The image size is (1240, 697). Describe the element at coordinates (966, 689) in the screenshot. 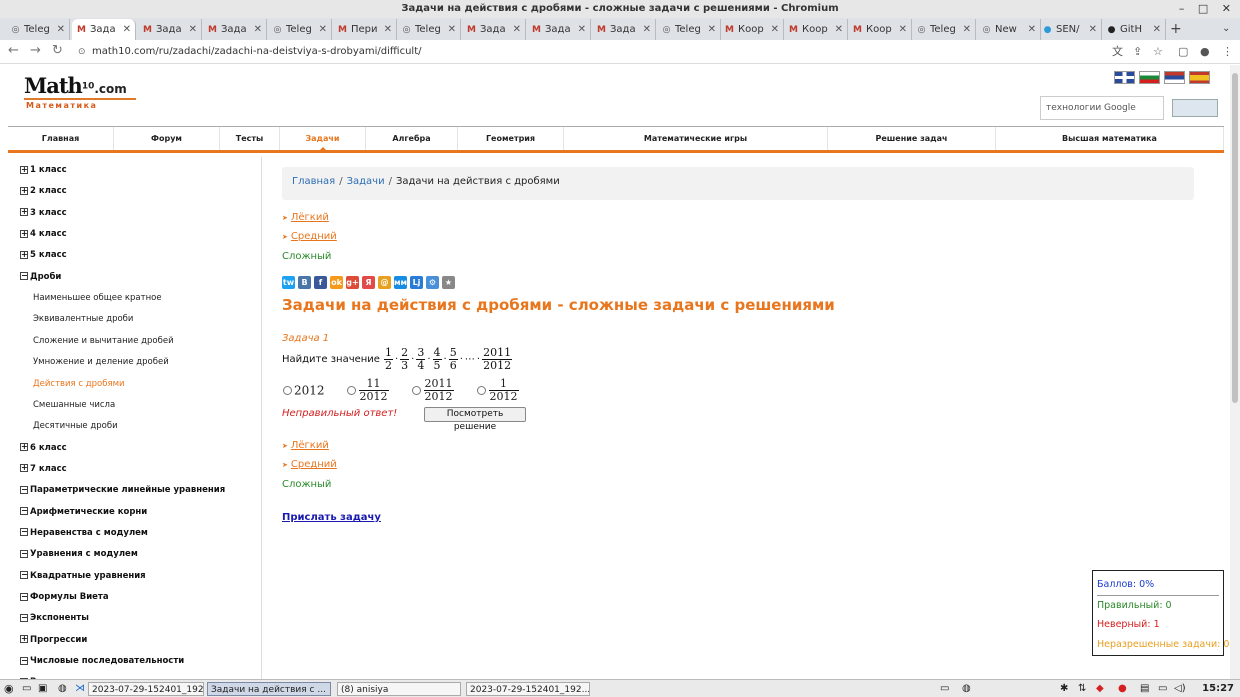

I see `tray-browser-icon: ◍` at that location.